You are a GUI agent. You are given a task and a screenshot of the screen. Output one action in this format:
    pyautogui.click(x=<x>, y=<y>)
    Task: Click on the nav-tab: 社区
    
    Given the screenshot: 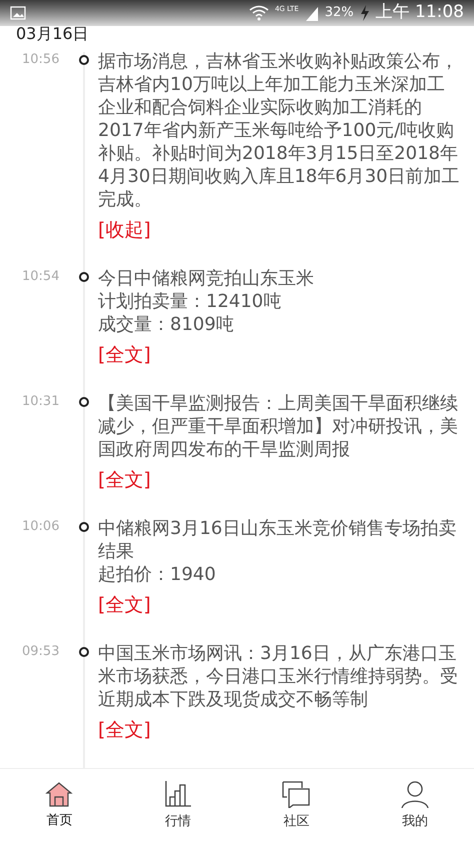 What is the action you would take?
    pyautogui.click(x=296, y=805)
    